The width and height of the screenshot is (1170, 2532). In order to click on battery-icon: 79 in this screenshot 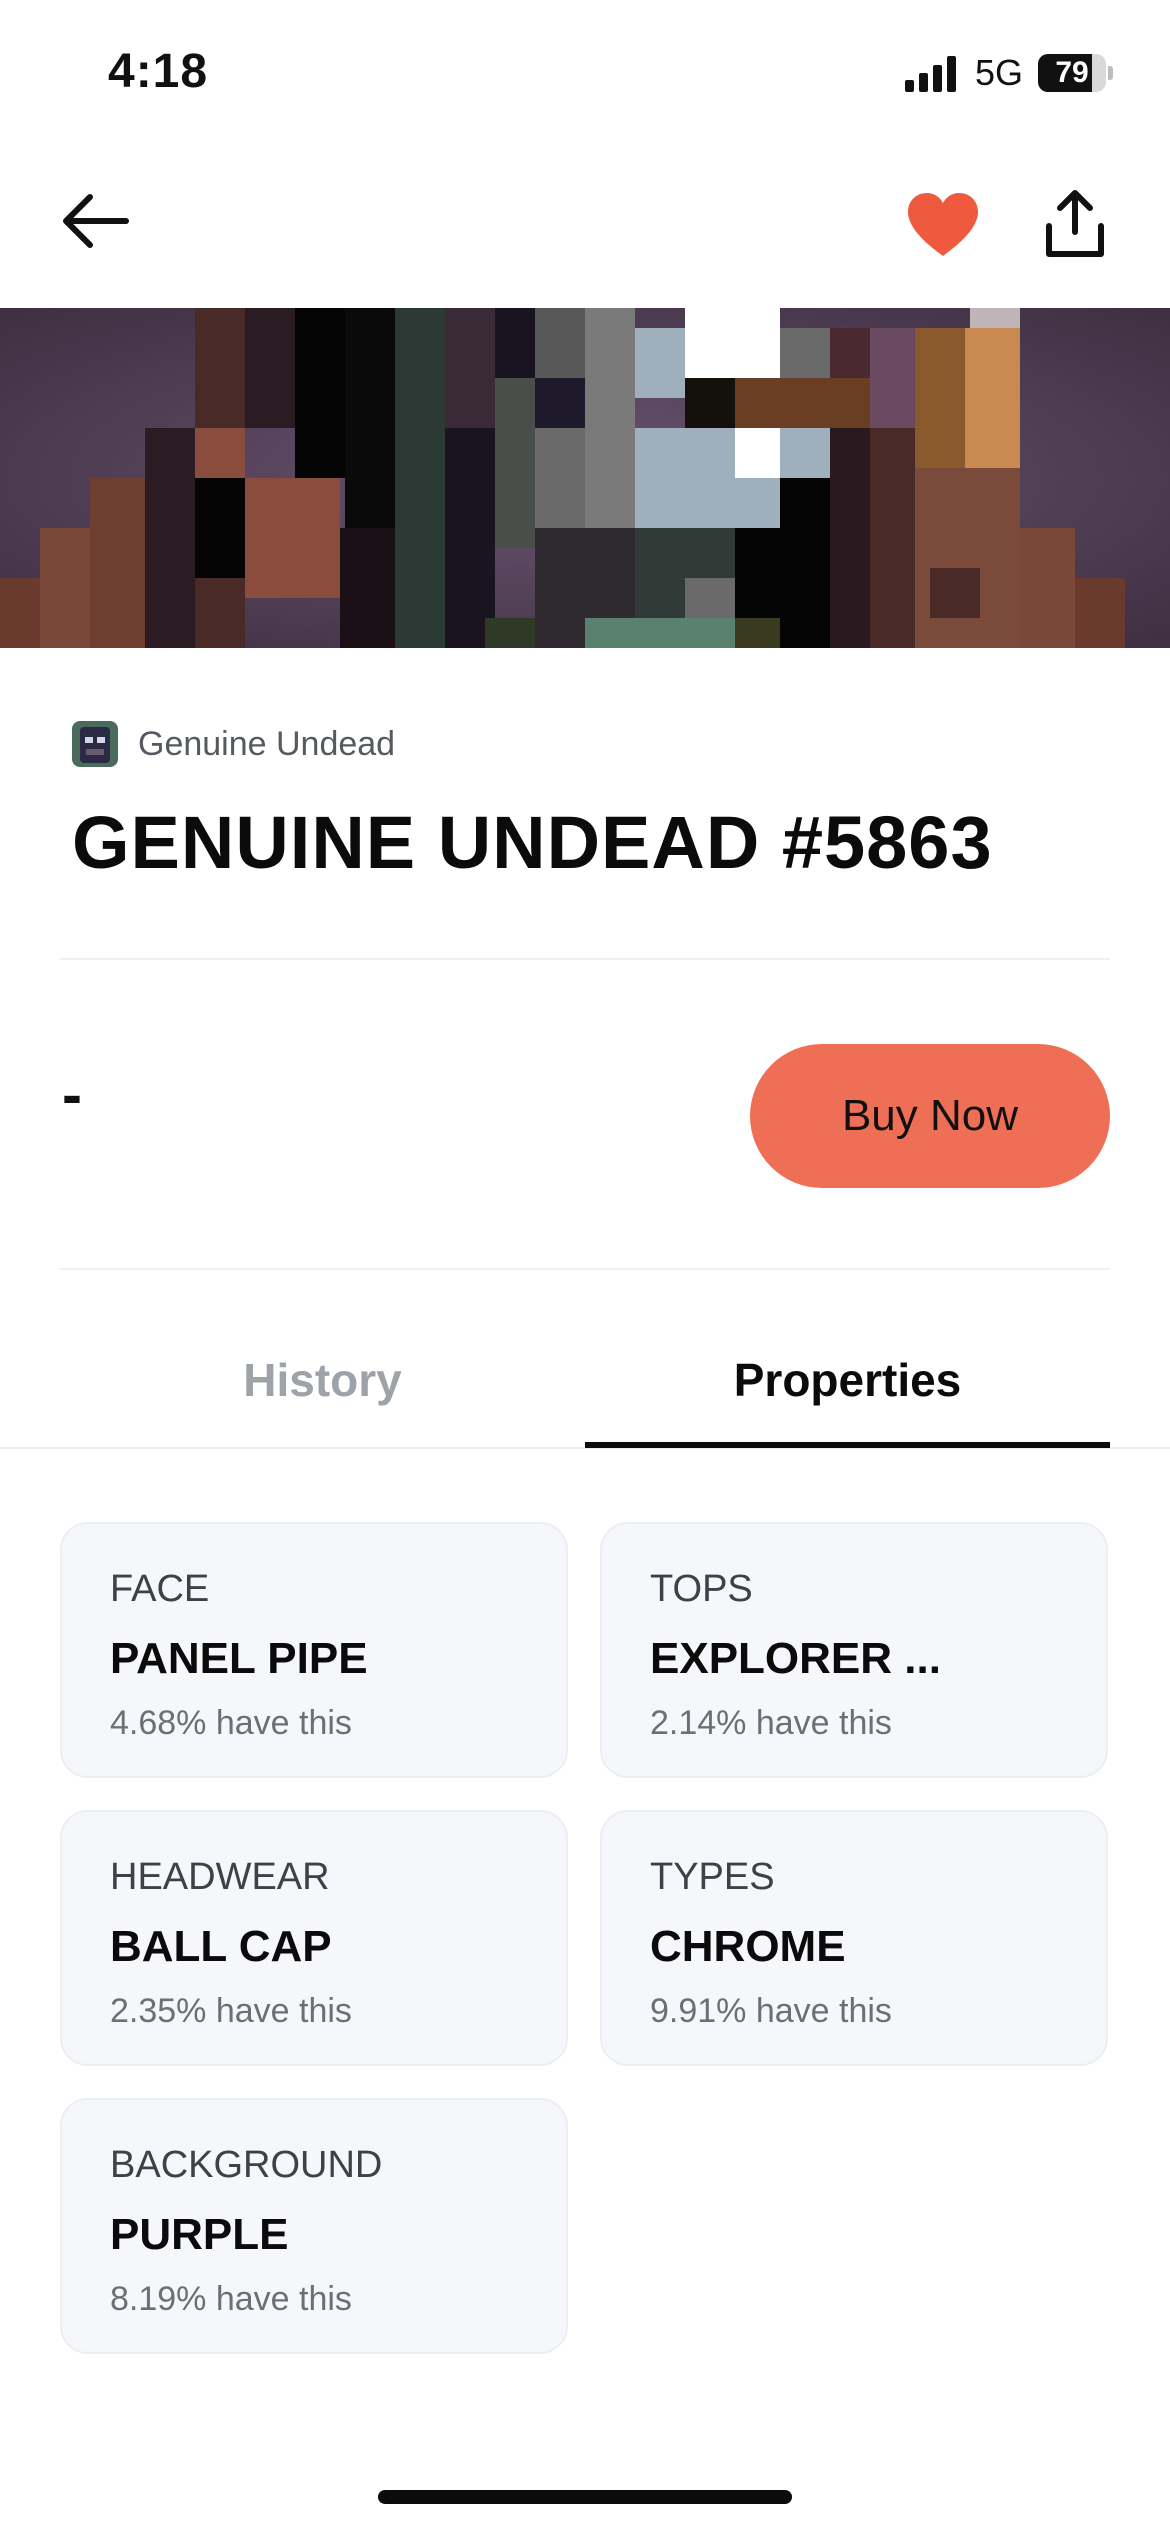, I will do `click(1076, 73)`.